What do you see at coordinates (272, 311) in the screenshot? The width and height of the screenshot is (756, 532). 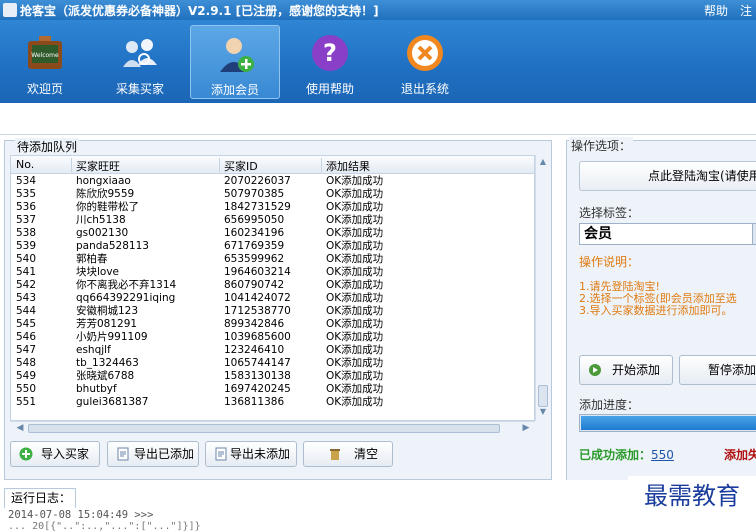 I see `table-row: 544 安徽桐城123 1712538770 OK添加成功` at bounding box center [272, 311].